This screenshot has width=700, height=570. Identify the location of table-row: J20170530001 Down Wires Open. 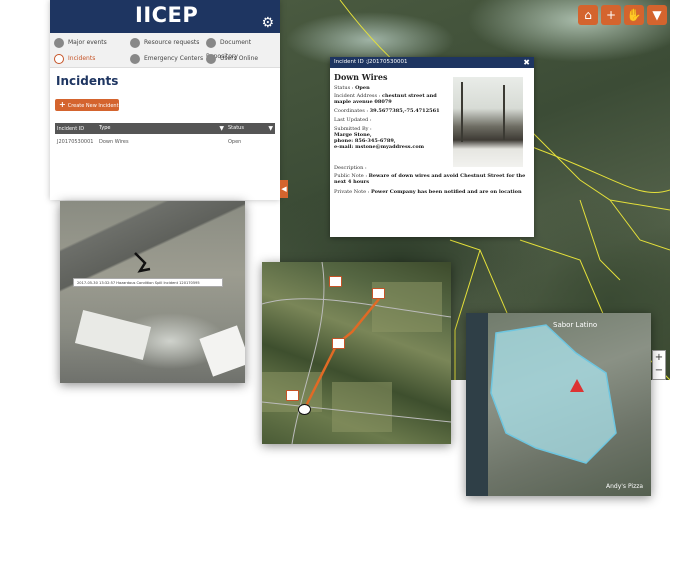
(165, 142).